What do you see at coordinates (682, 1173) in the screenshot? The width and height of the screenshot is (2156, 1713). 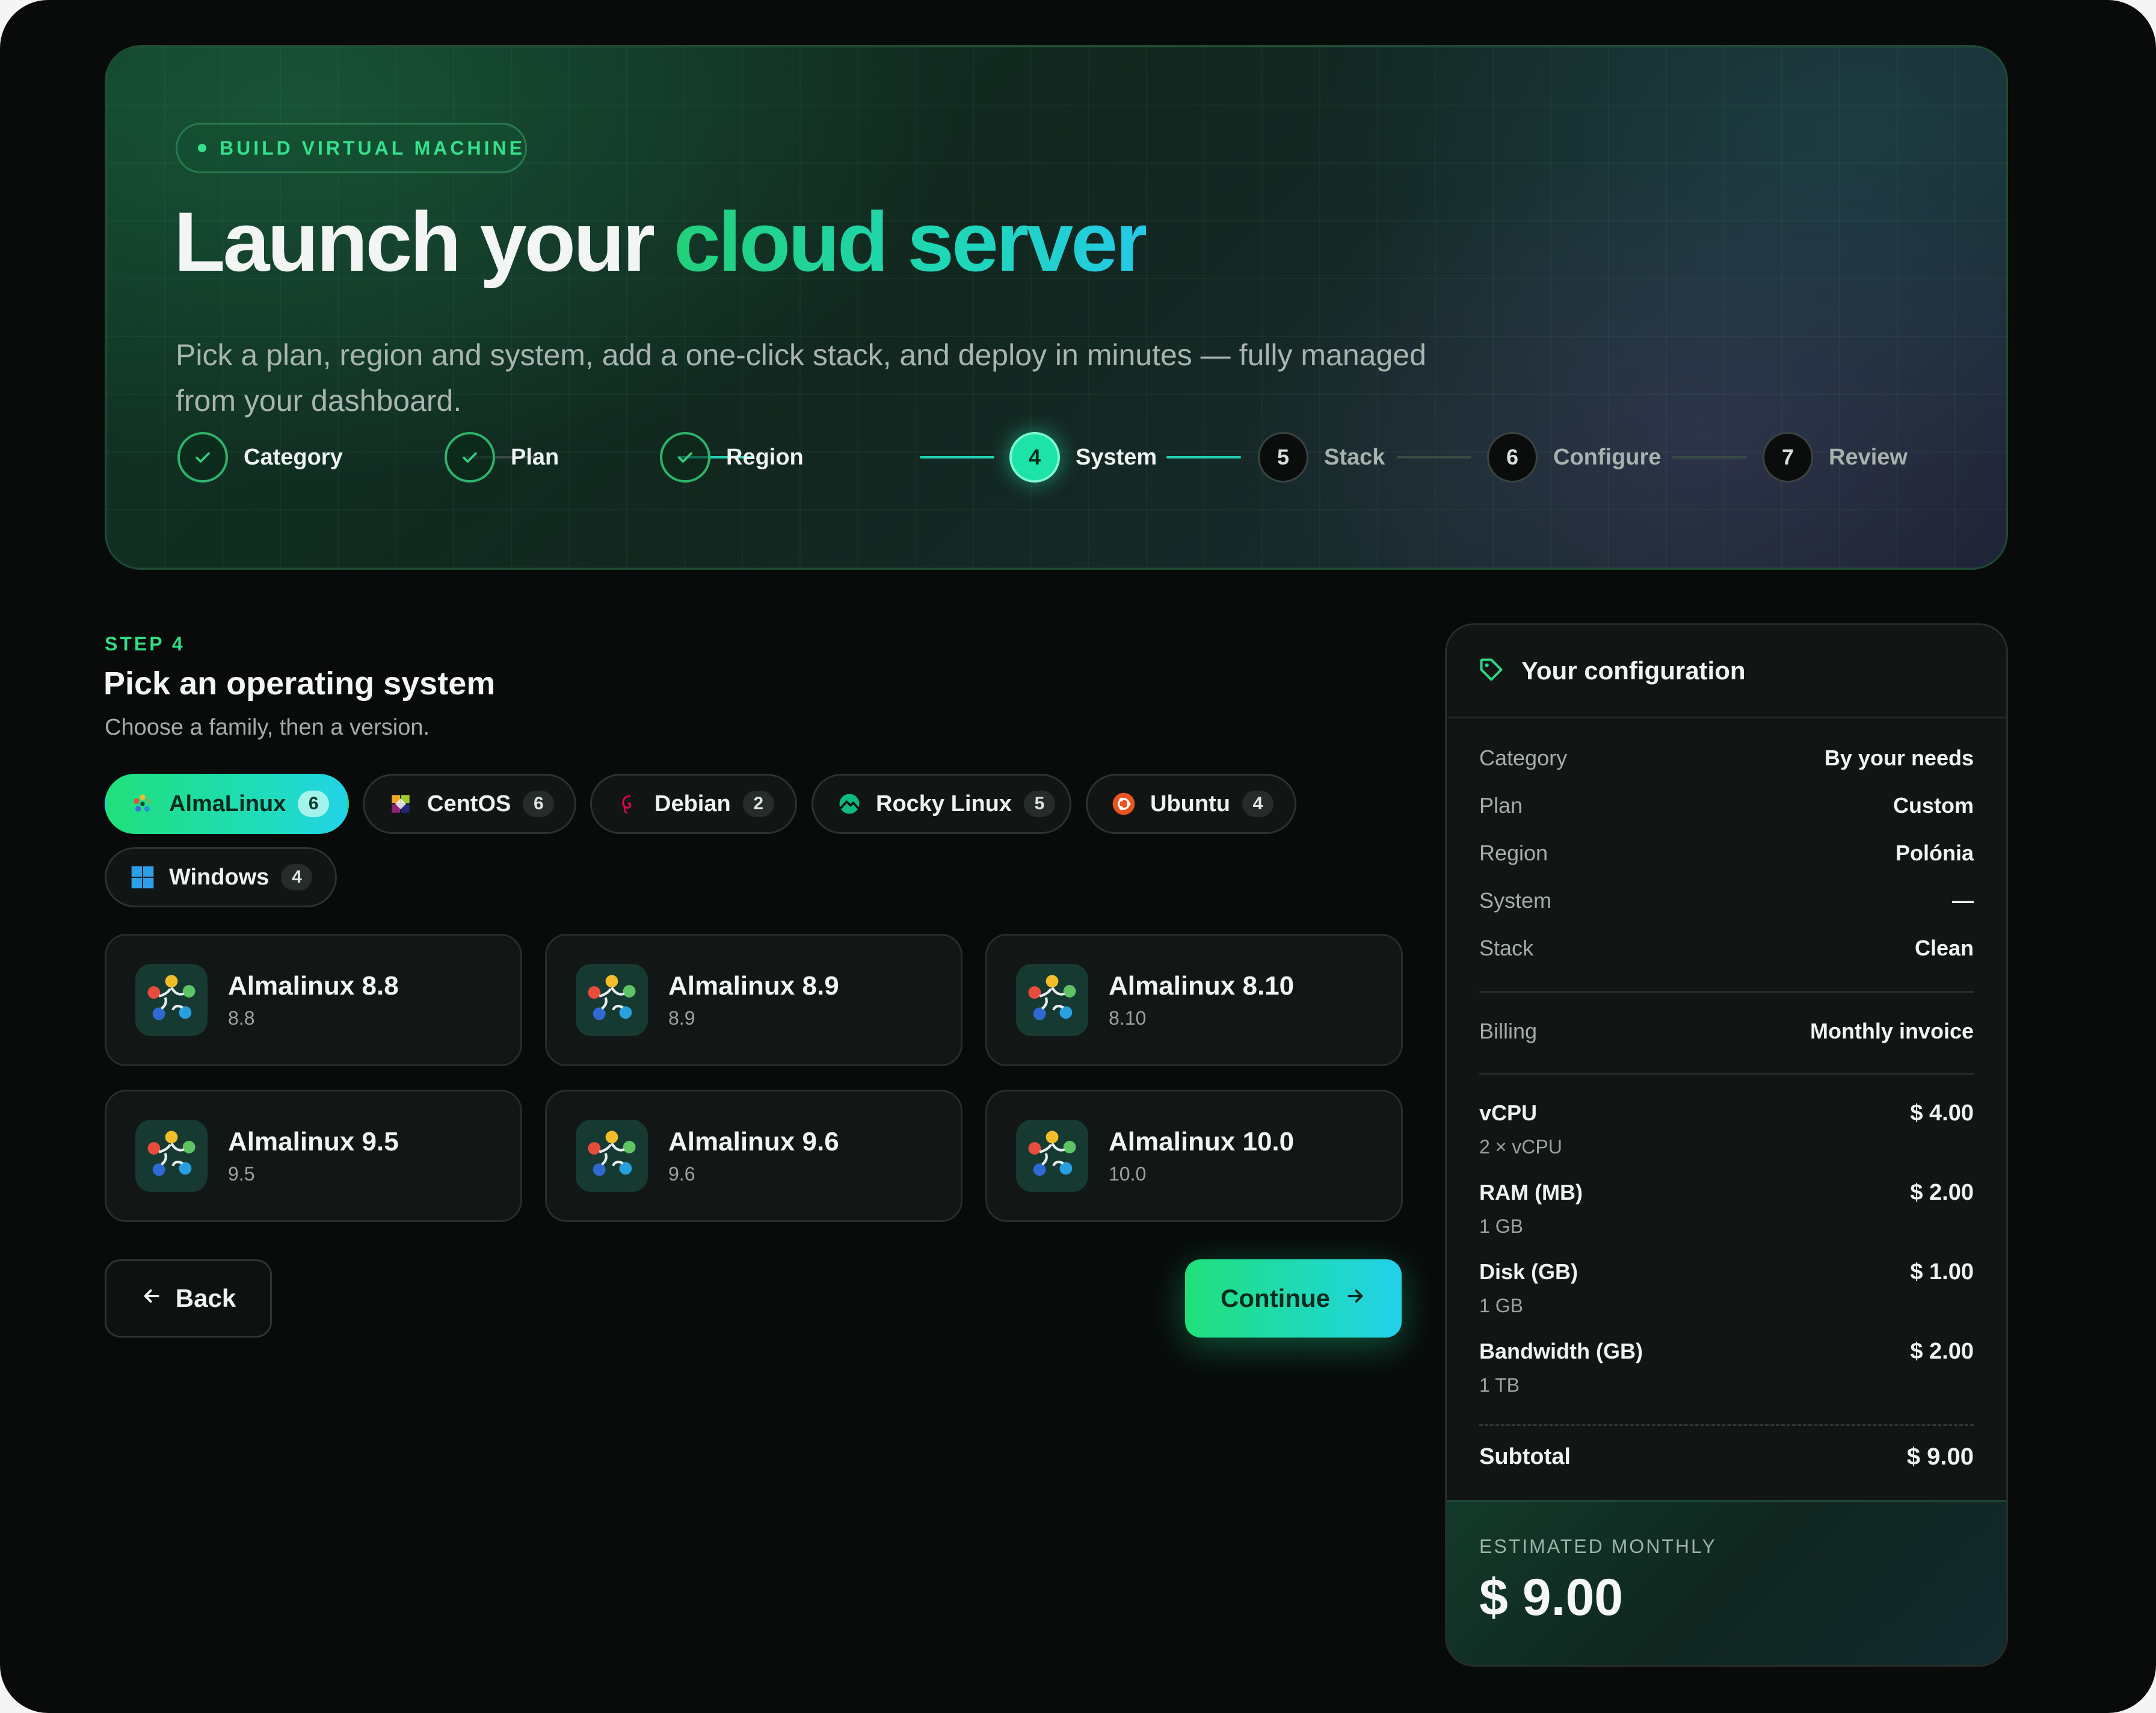 I see `os-version-number: 9.6` at bounding box center [682, 1173].